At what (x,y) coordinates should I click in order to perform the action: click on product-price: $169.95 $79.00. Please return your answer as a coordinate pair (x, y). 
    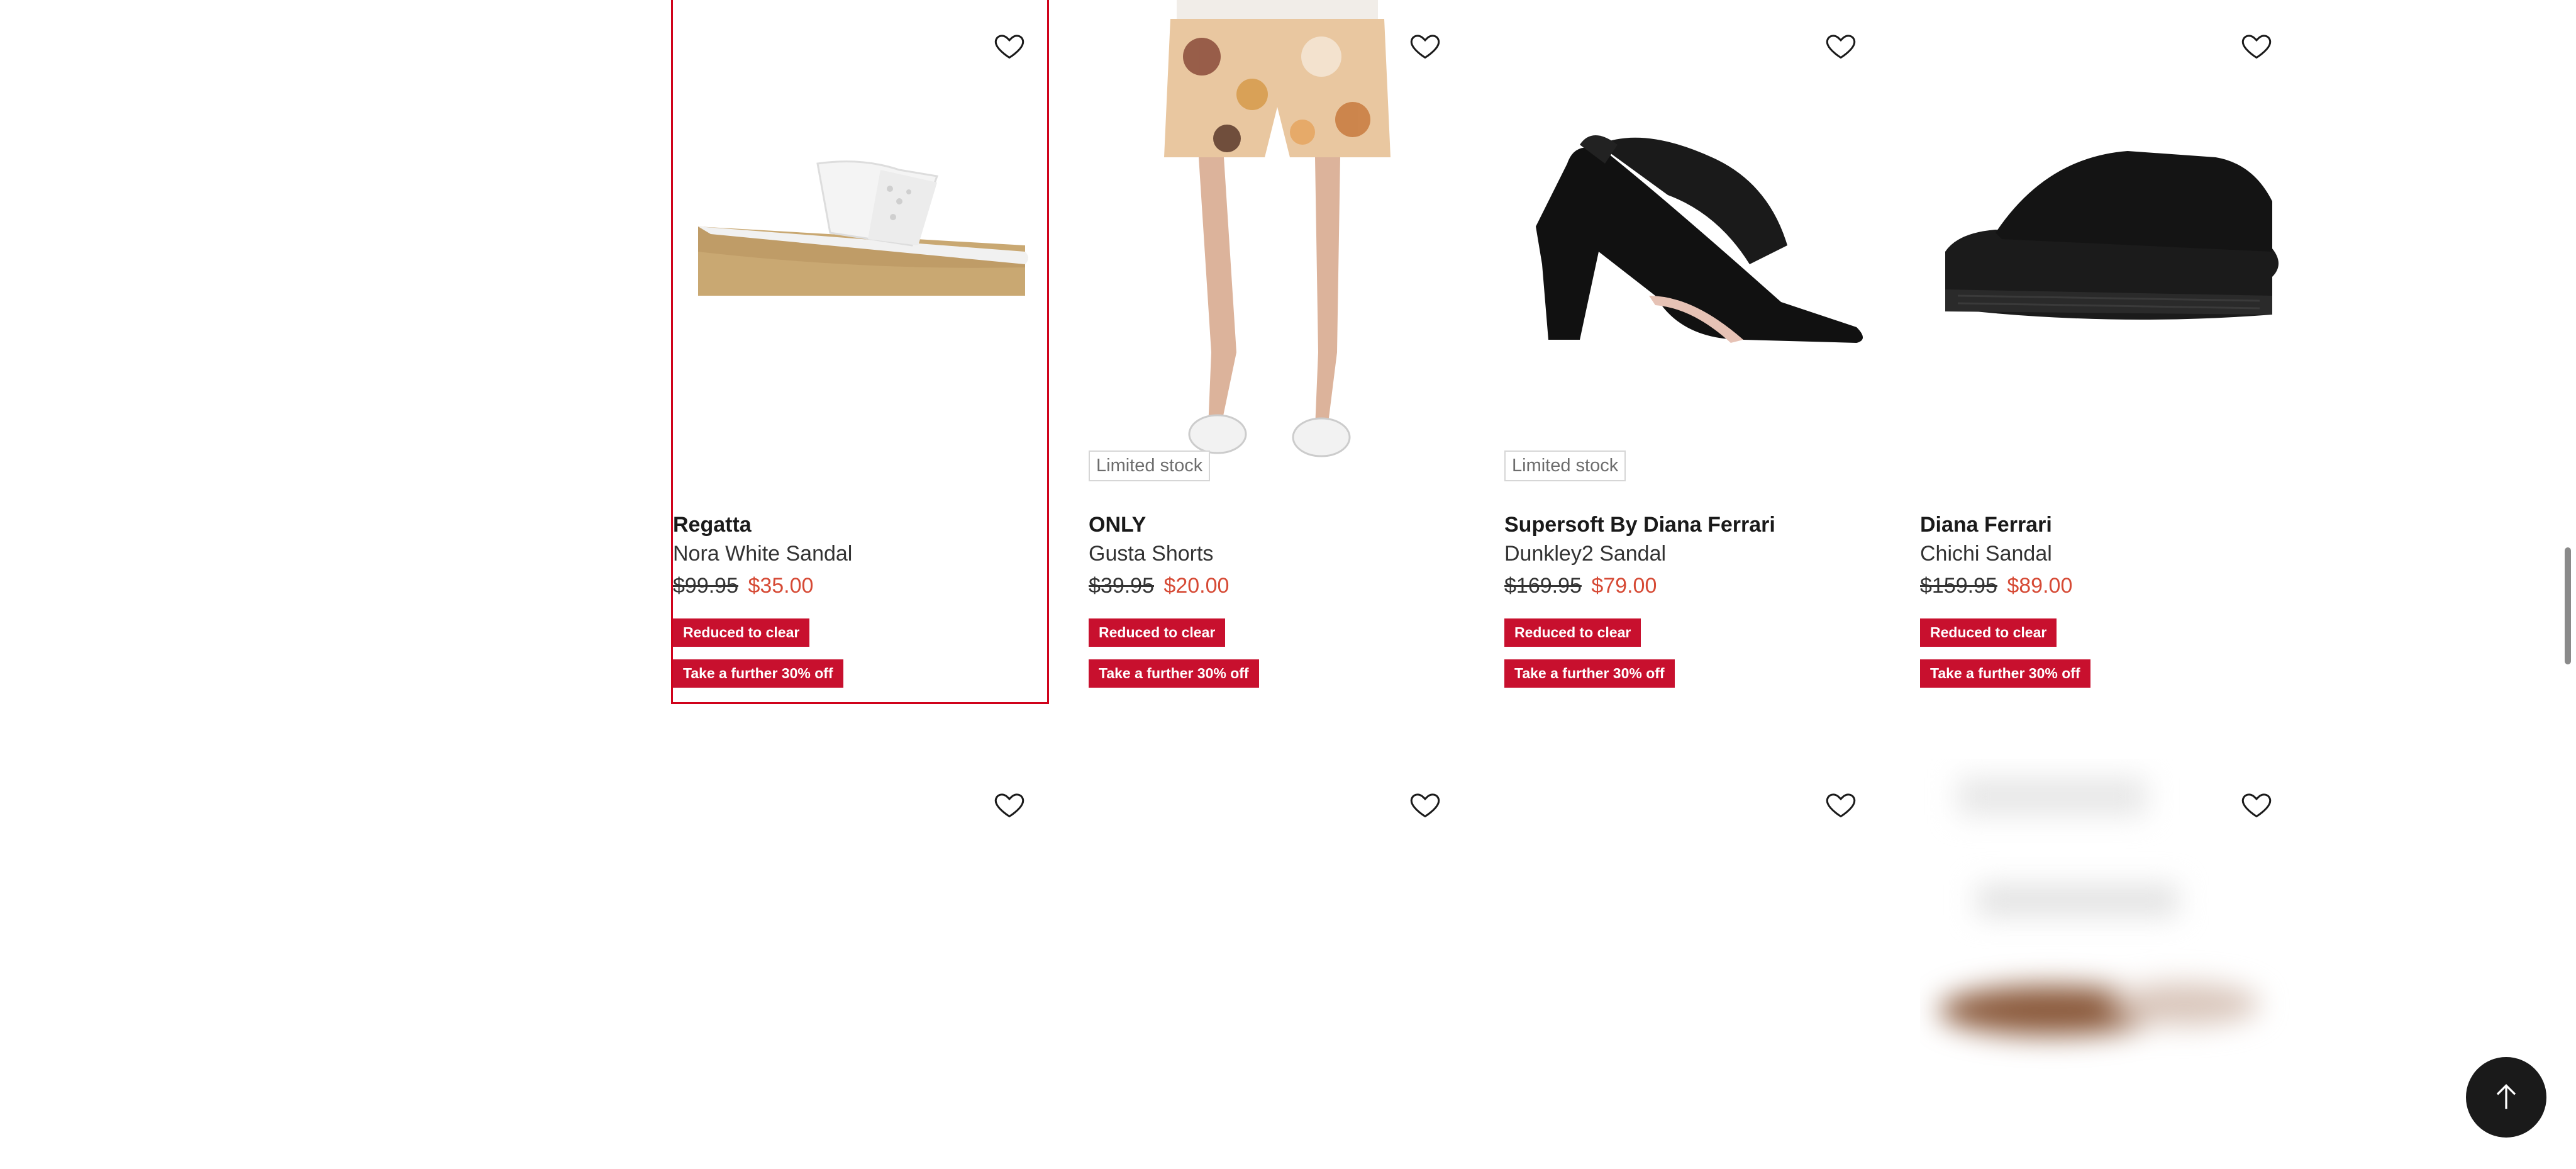
    Looking at the image, I should click on (1691, 586).